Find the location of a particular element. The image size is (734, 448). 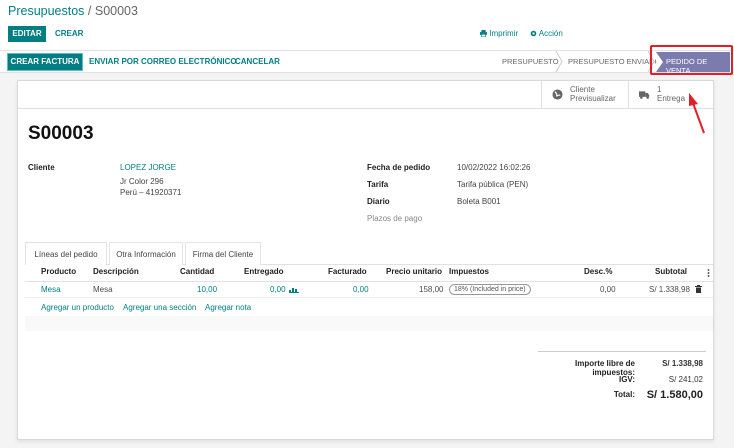

edit-button: EDITAR is located at coordinates (27, 34).